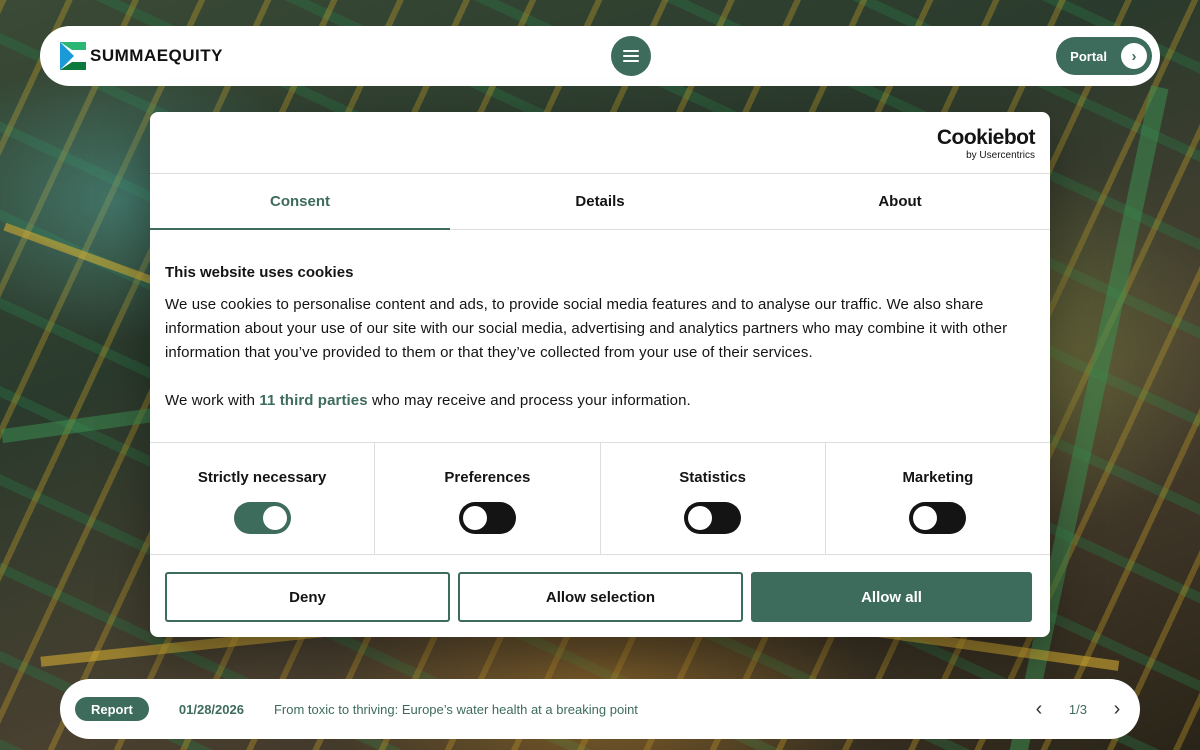  I want to click on category-label: Statistics, so click(712, 477).